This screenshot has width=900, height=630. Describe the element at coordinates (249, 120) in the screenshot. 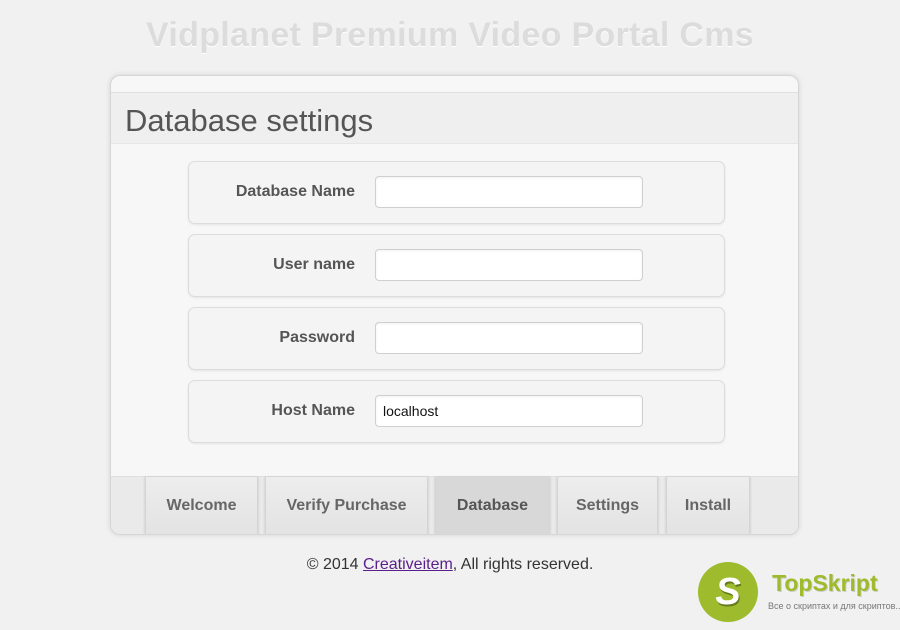

I see `page-title: Database settings` at that location.